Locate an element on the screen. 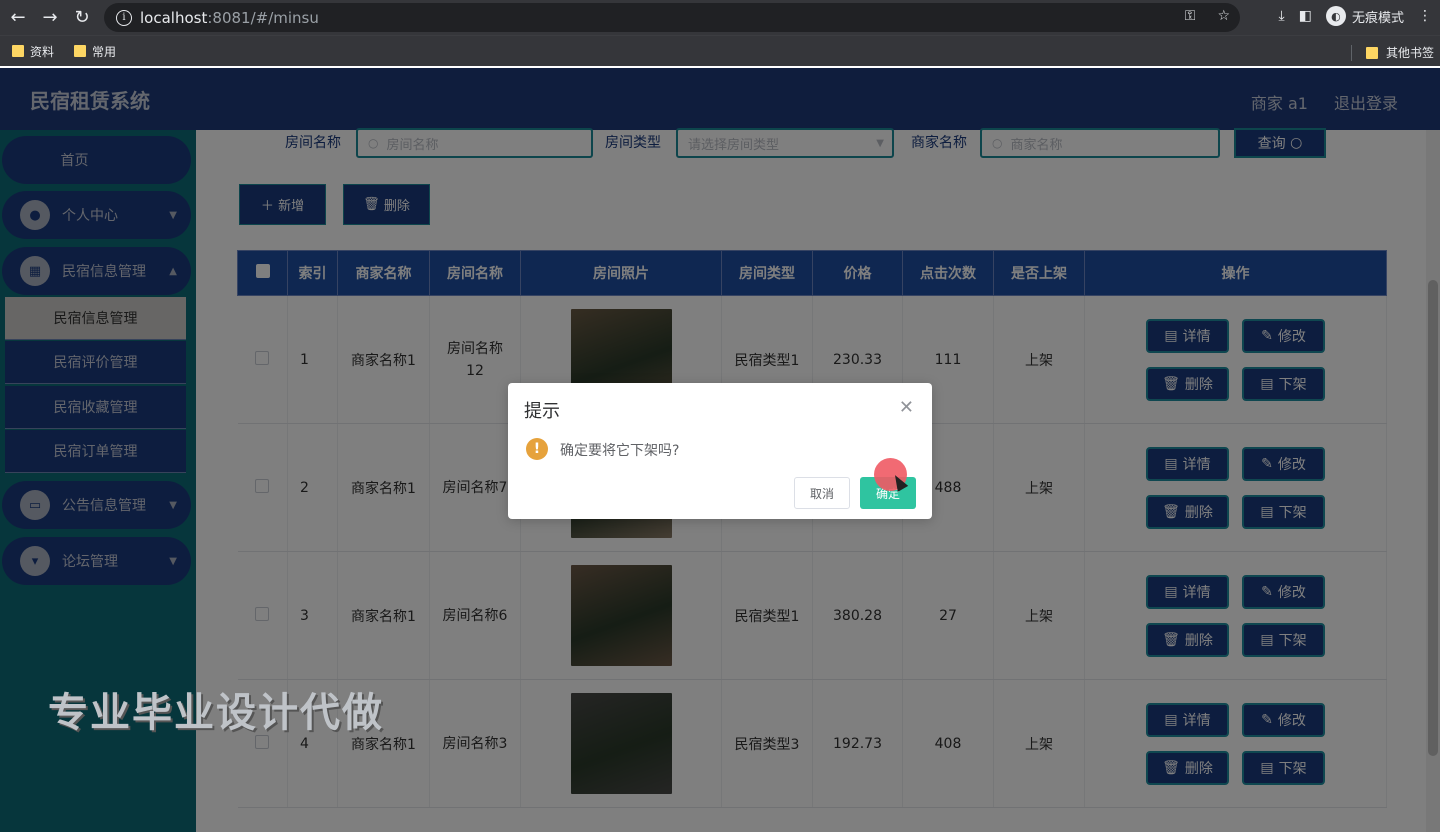  url-path: :8081/#/minsu is located at coordinates (263, 17).